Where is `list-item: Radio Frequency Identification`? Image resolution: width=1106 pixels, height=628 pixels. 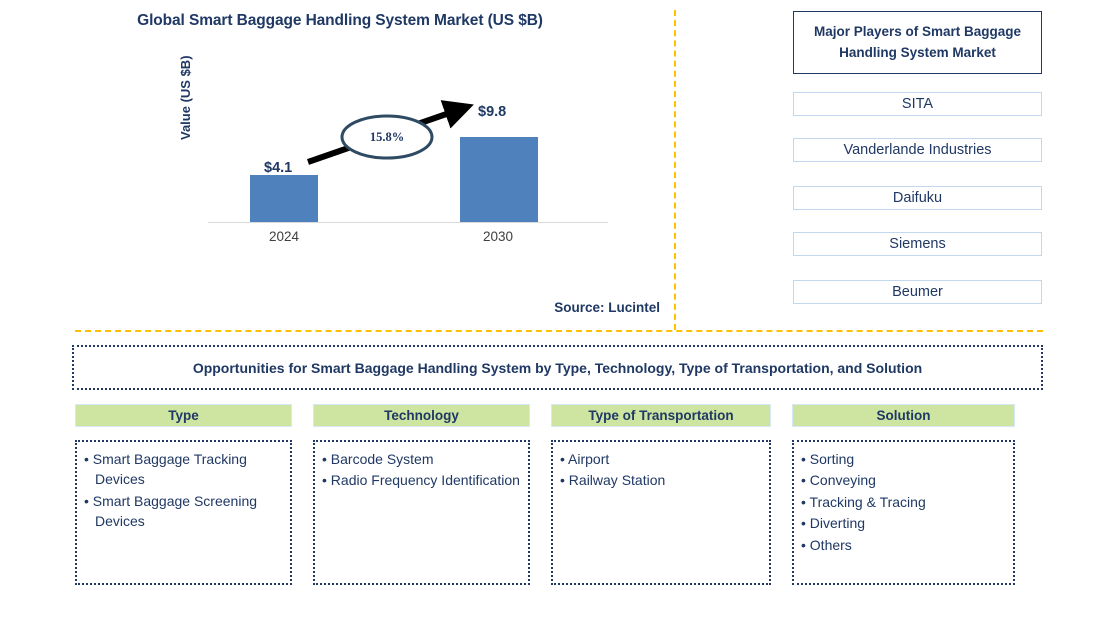
list-item: Radio Frequency Identification is located at coordinates (422, 480).